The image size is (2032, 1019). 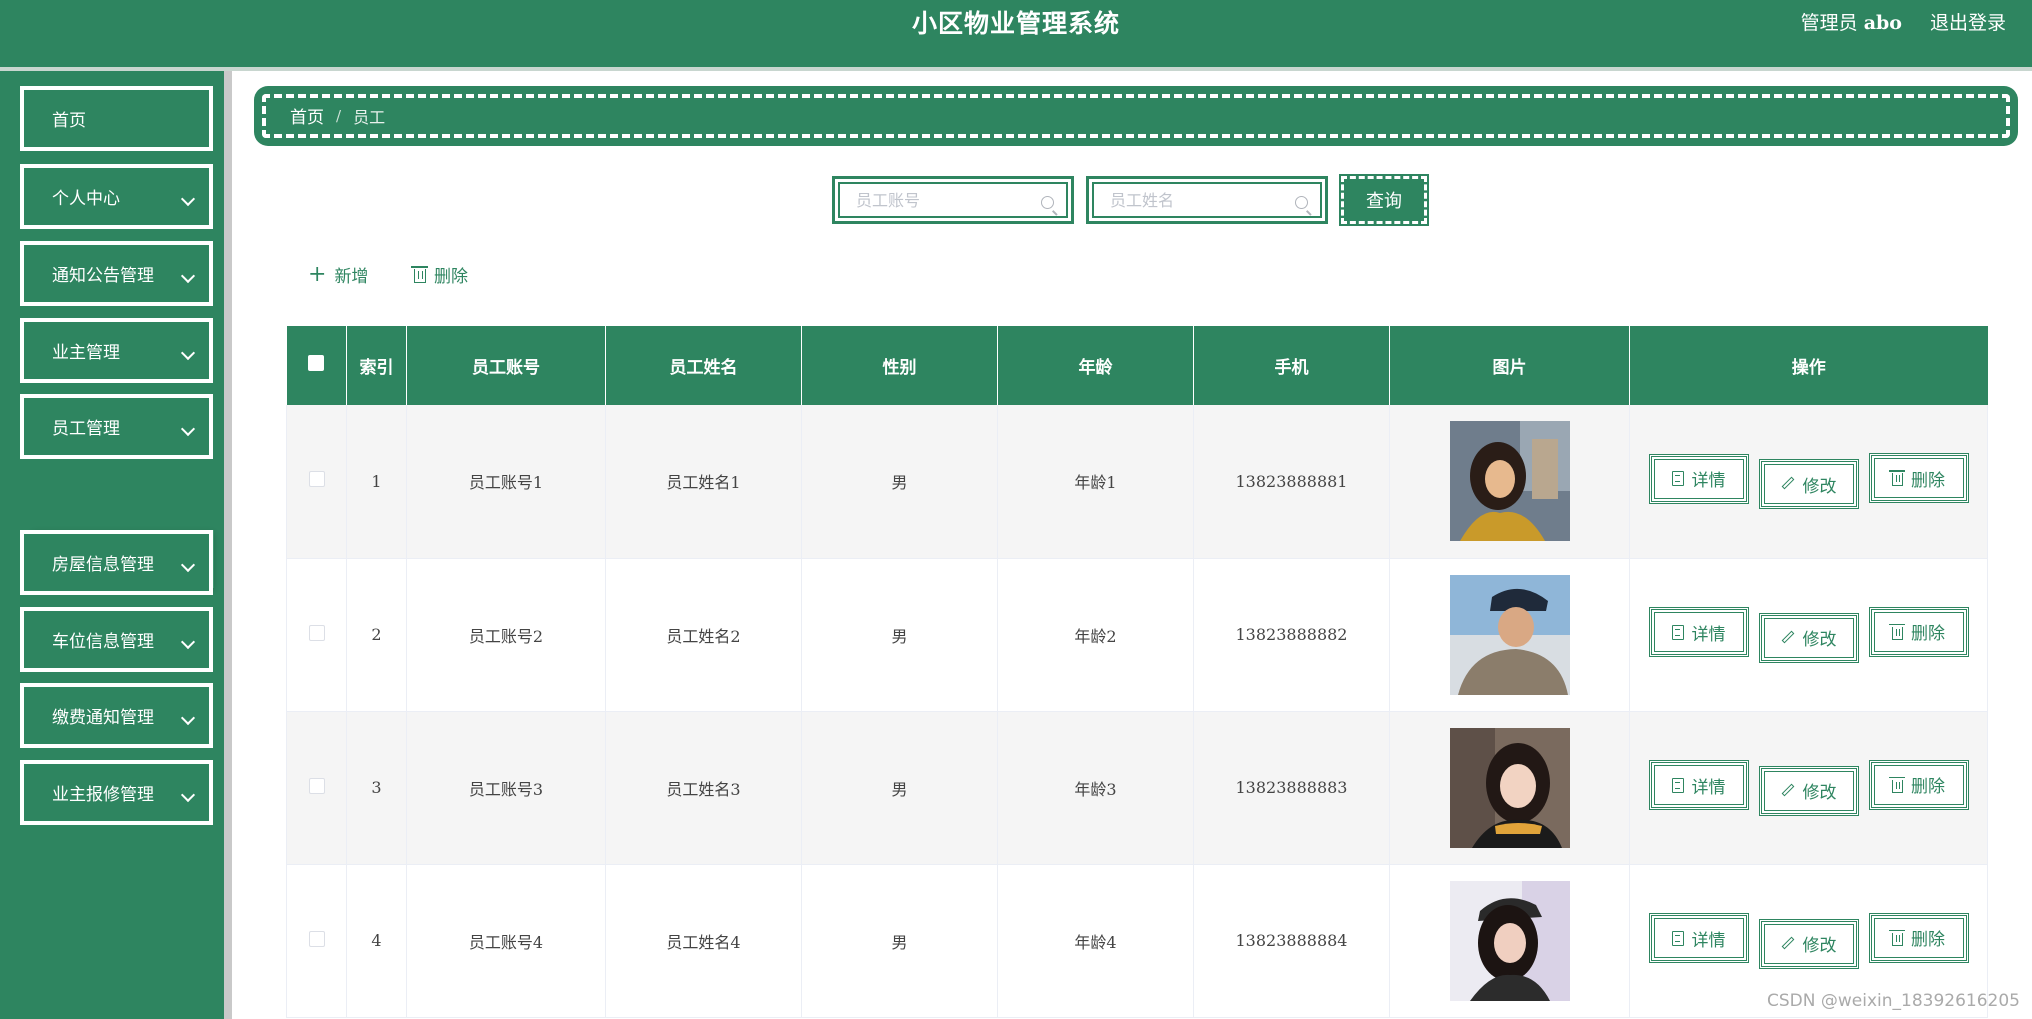 What do you see at coordinates (899, 365) in the screenshot?
I see `column-header-gender: 性别` at bounding box center [899, 365].